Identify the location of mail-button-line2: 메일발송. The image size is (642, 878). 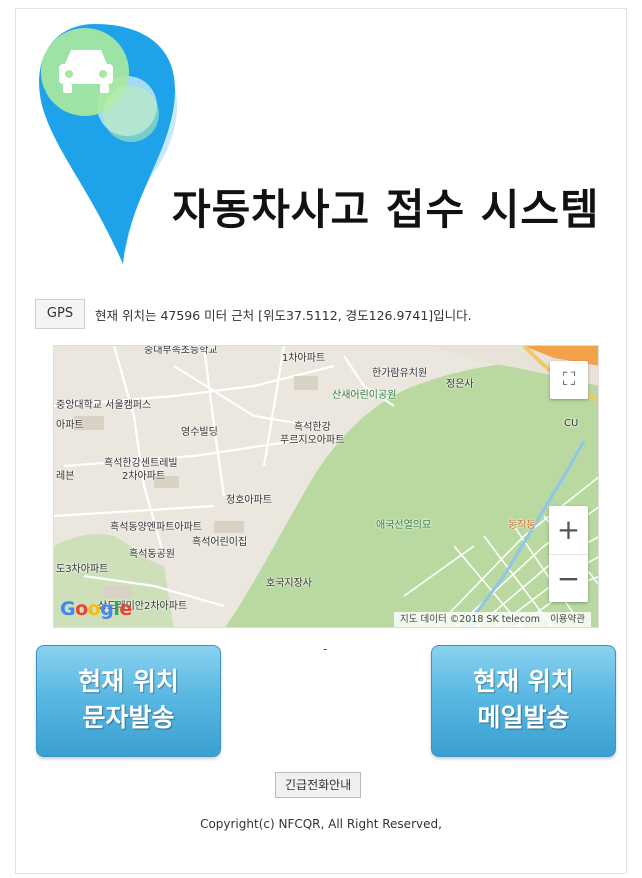
(523, 717).